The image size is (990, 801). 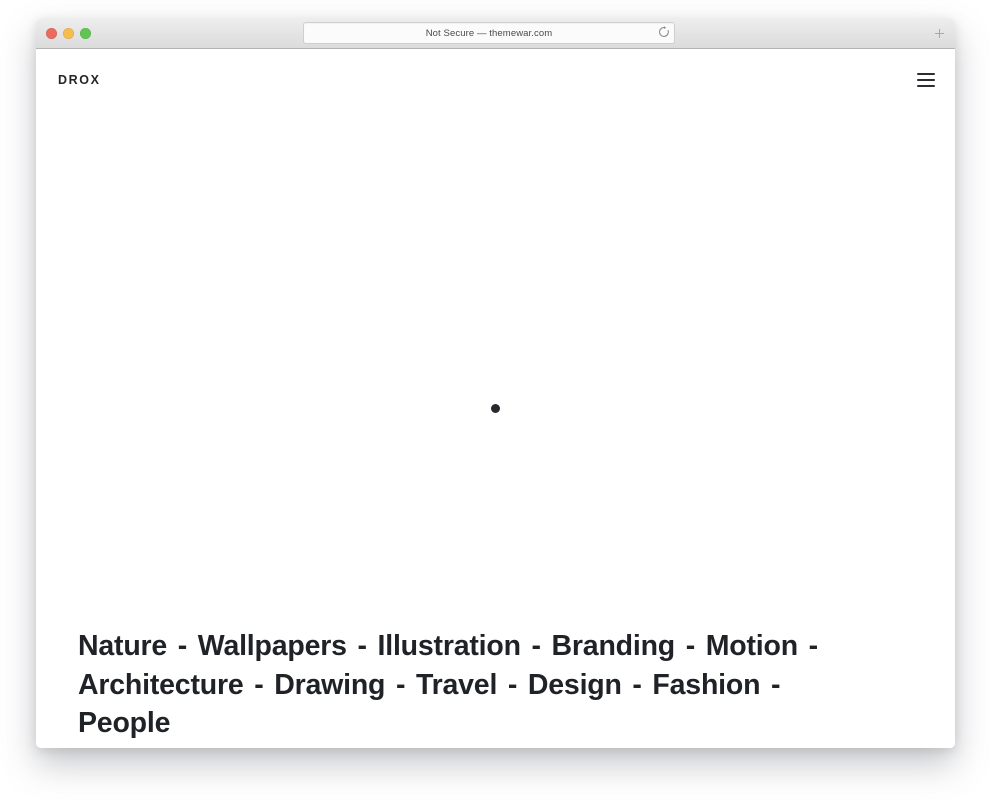 What do you see at coordinates (939, 33) in the screenshot?
I see `new-tab-button` at bounding box center [939, 33].